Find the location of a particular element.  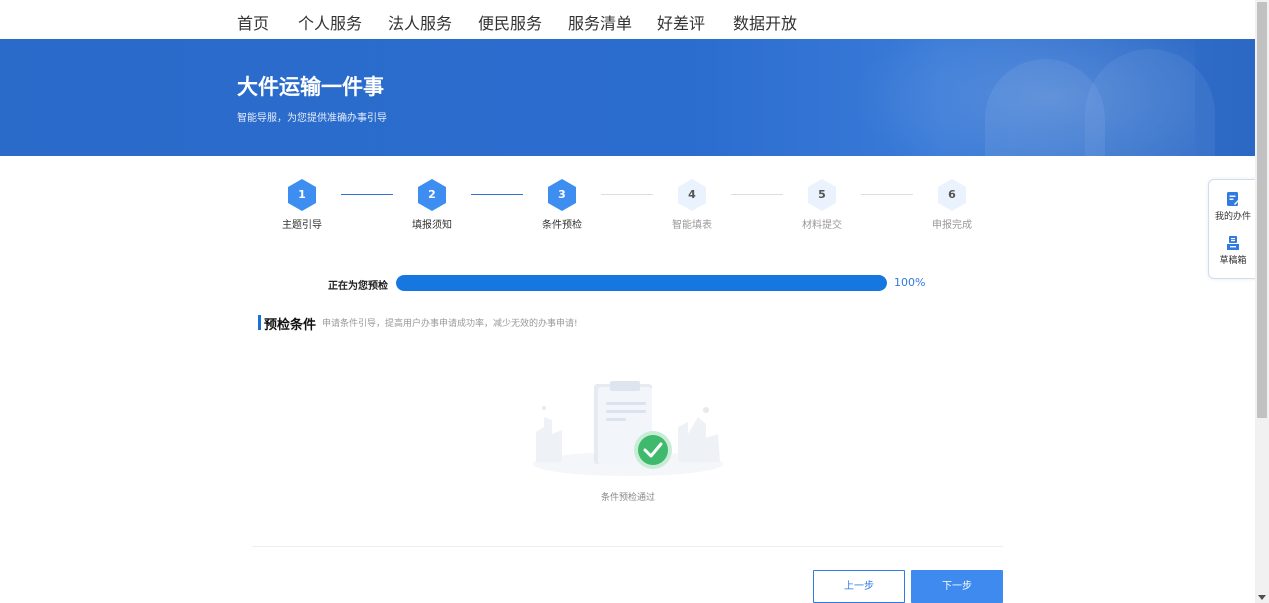

nav-item-personal-services: 个人服务 is located at coordinates (330, 22).